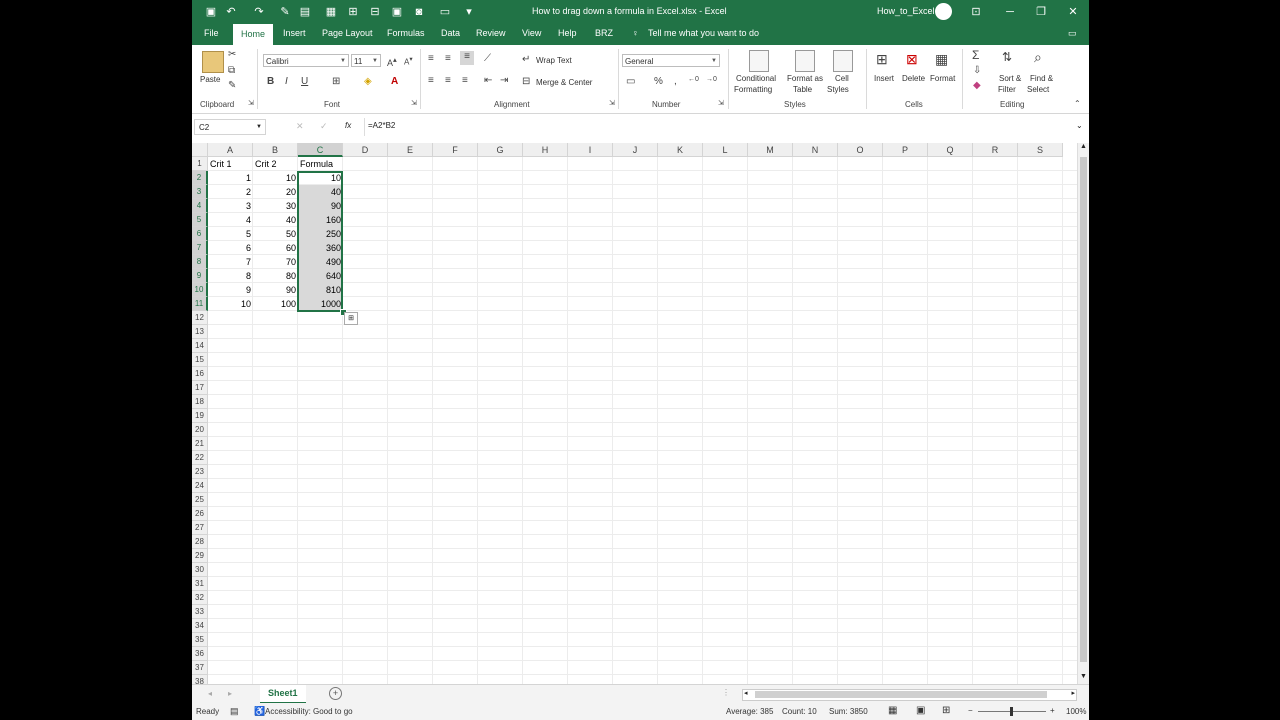 This screenshot has height=720, width=1280. Describe the element at coordinates (230, 127) in the screenshot. I see `name-box: C2 ▼` at that location.